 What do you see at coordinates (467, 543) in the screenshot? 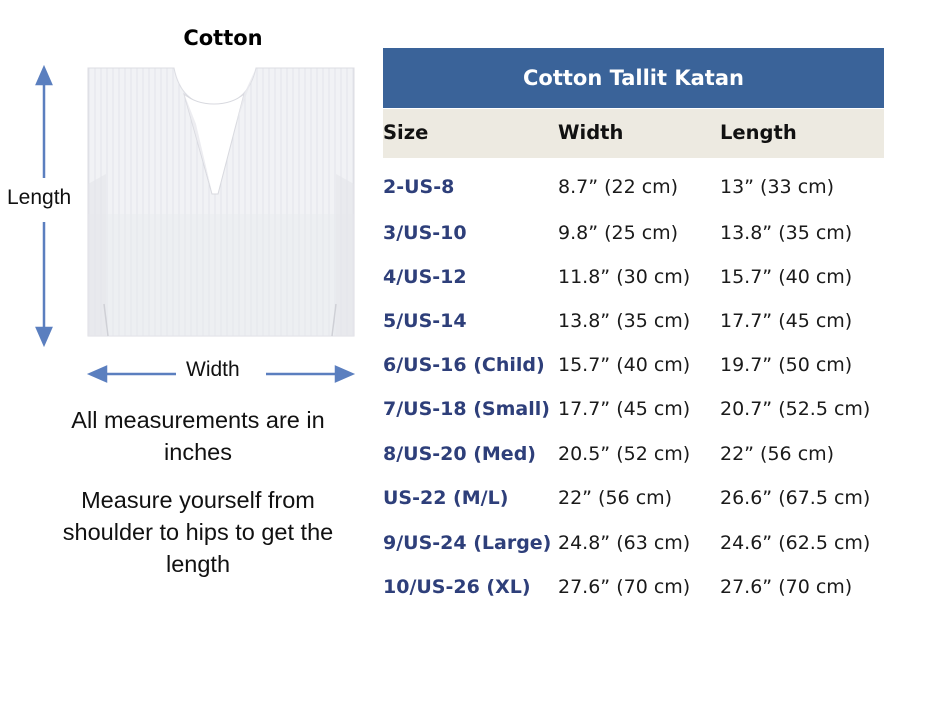
I see `size-cell: 9/US-24 (Large)` at bounding box center [467, 543].